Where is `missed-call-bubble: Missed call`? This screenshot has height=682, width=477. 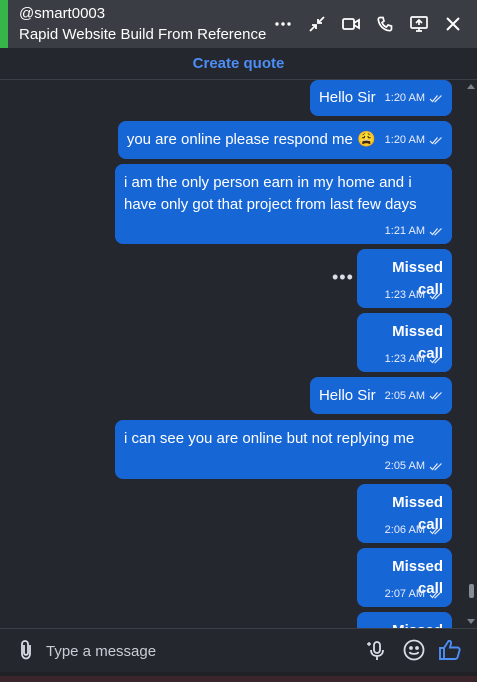
missed-call-bubble: Missed call is located at coordinates (404, 620).